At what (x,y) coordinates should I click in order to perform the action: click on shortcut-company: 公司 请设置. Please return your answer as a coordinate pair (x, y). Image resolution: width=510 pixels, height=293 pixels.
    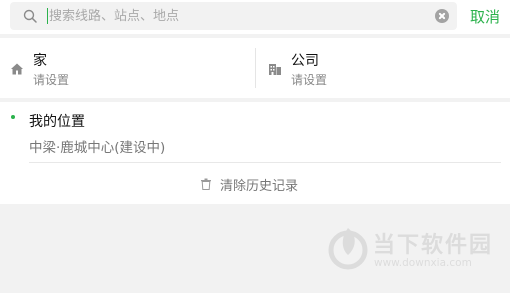
    Looking at the image, I should click on (383, 68).